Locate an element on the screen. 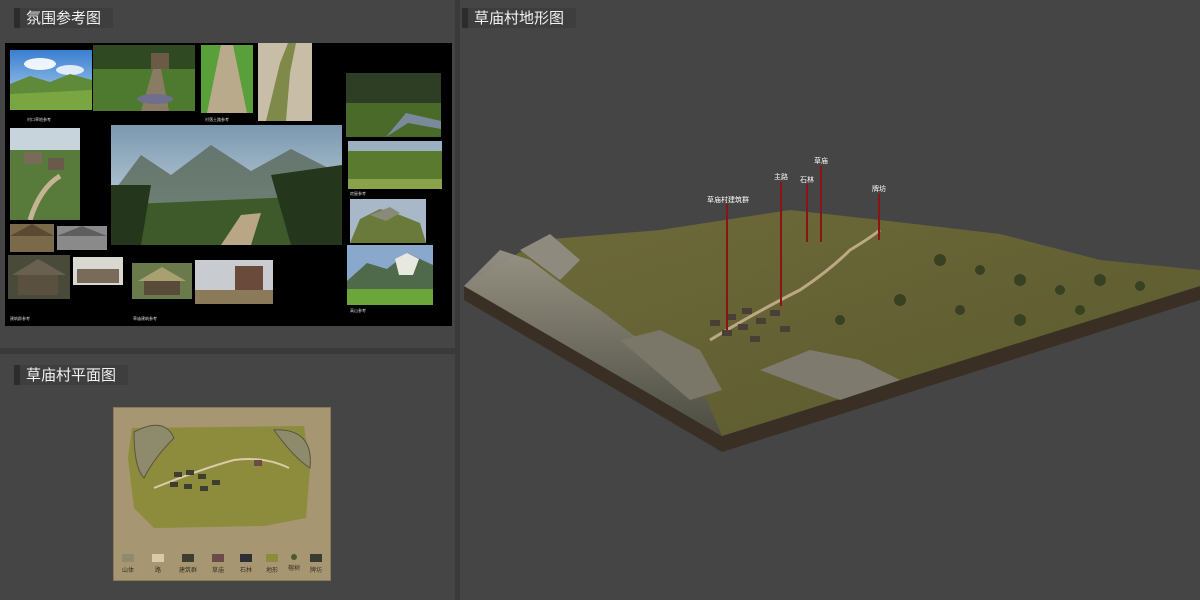  legend-terrain: 地形 is located at coordinates (272, 564).